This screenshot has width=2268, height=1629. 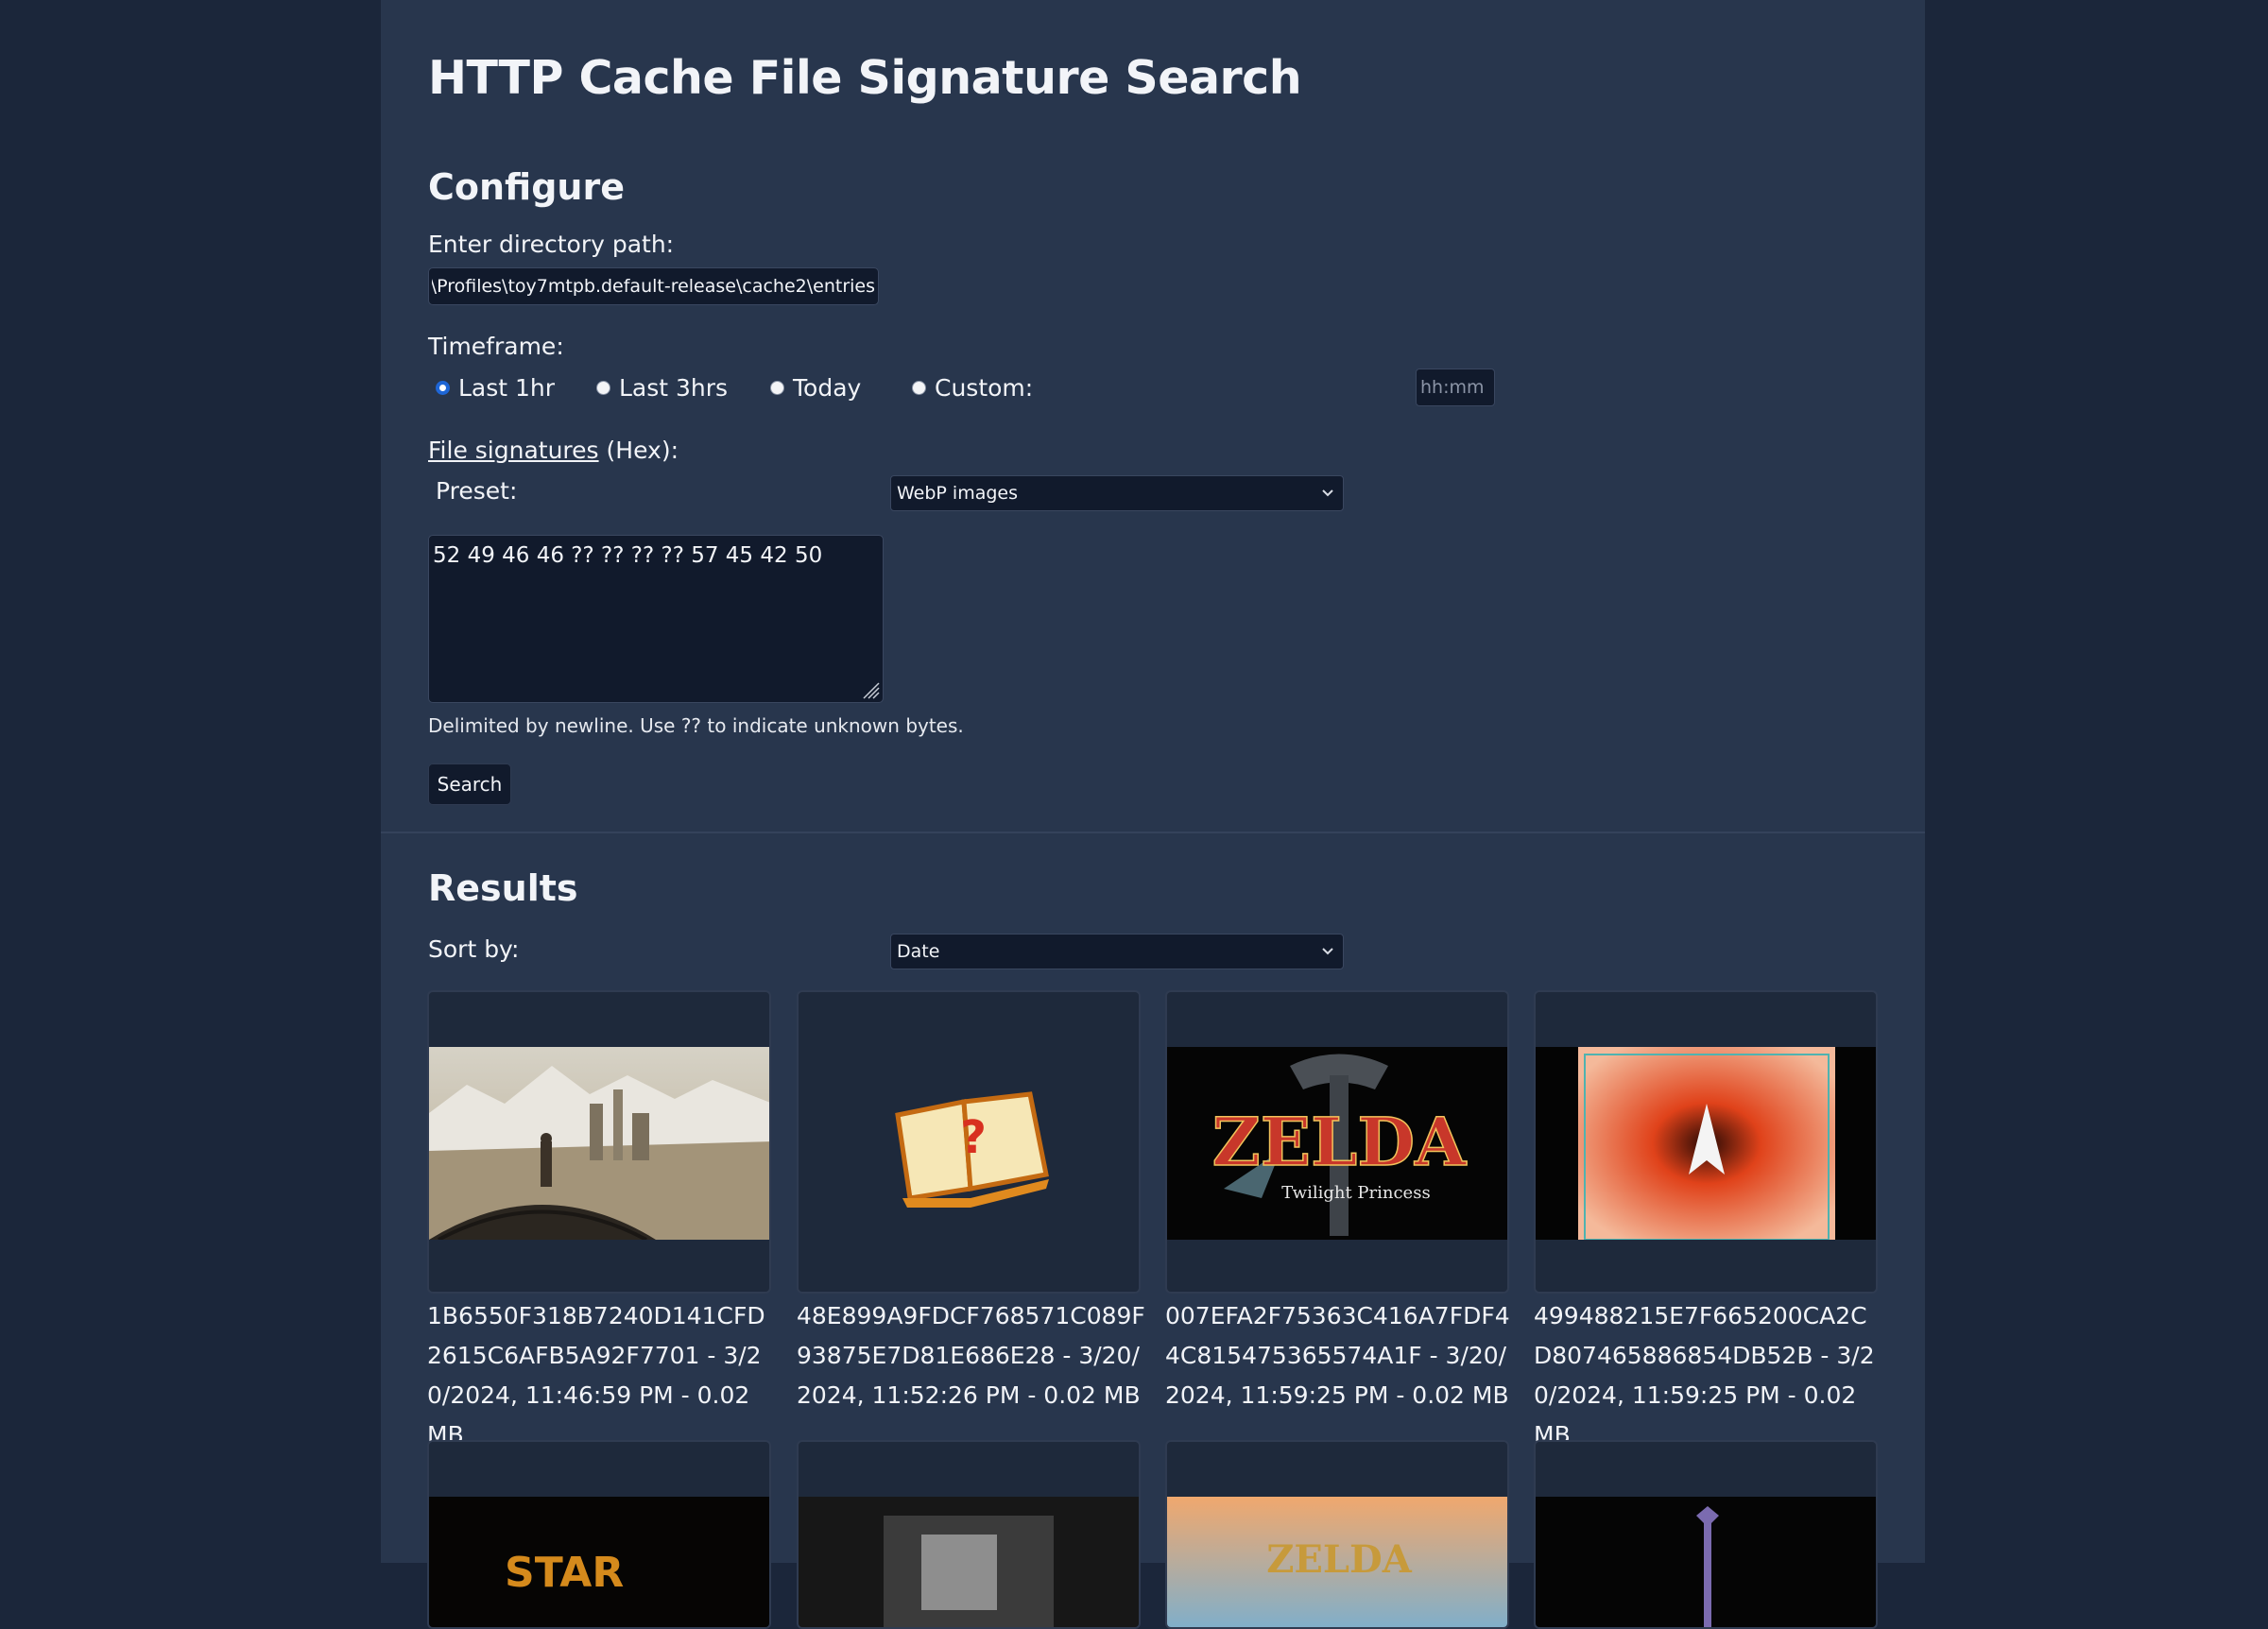 I want to click on directory-path-input, so click(x=653, y=286).